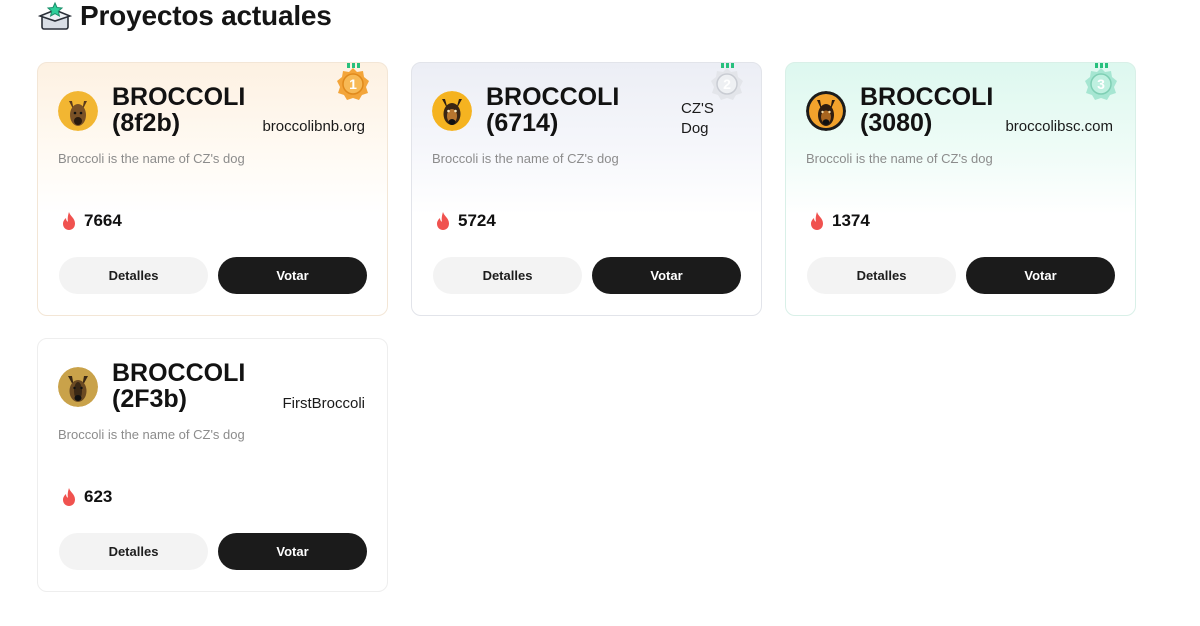  I want to click on gold-medal-icon: 1, so click(353, 86).